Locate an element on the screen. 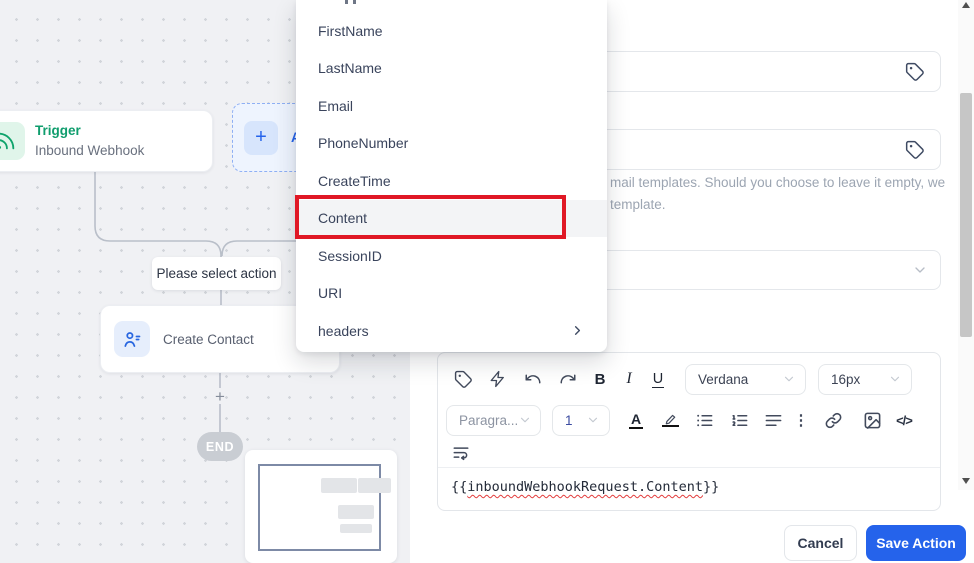 This screenshot has width=974, height=563. redo-icon is located at coordinates (567, 379).